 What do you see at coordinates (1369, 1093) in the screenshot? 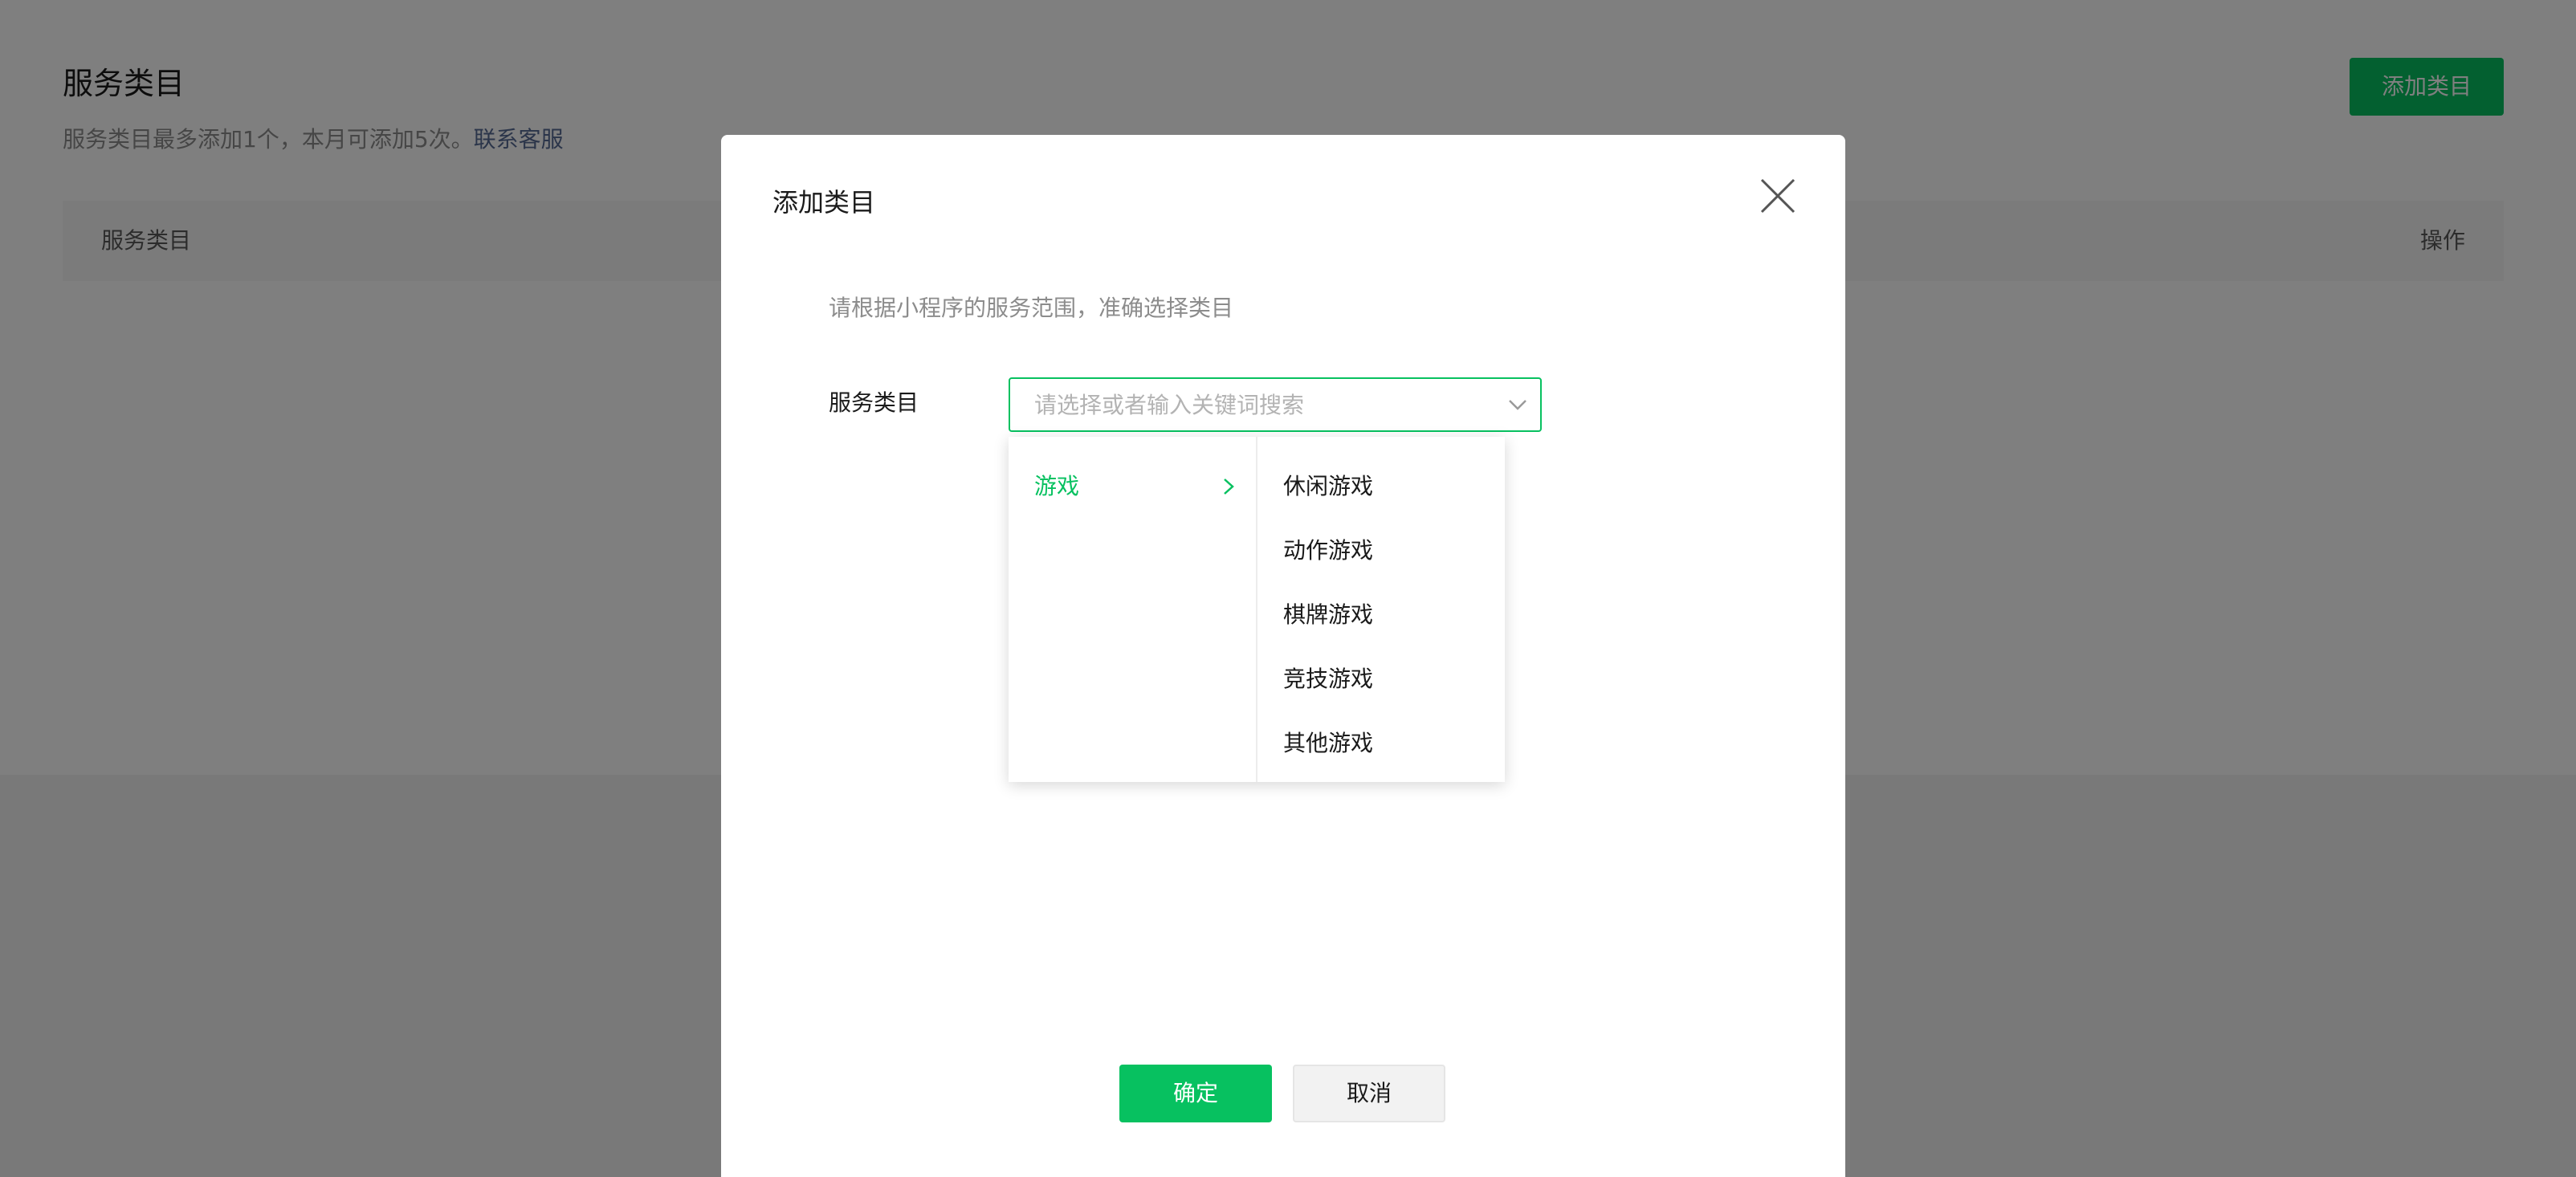
I see `cancel-button: 取消` at bounding box center [1369, 1093].